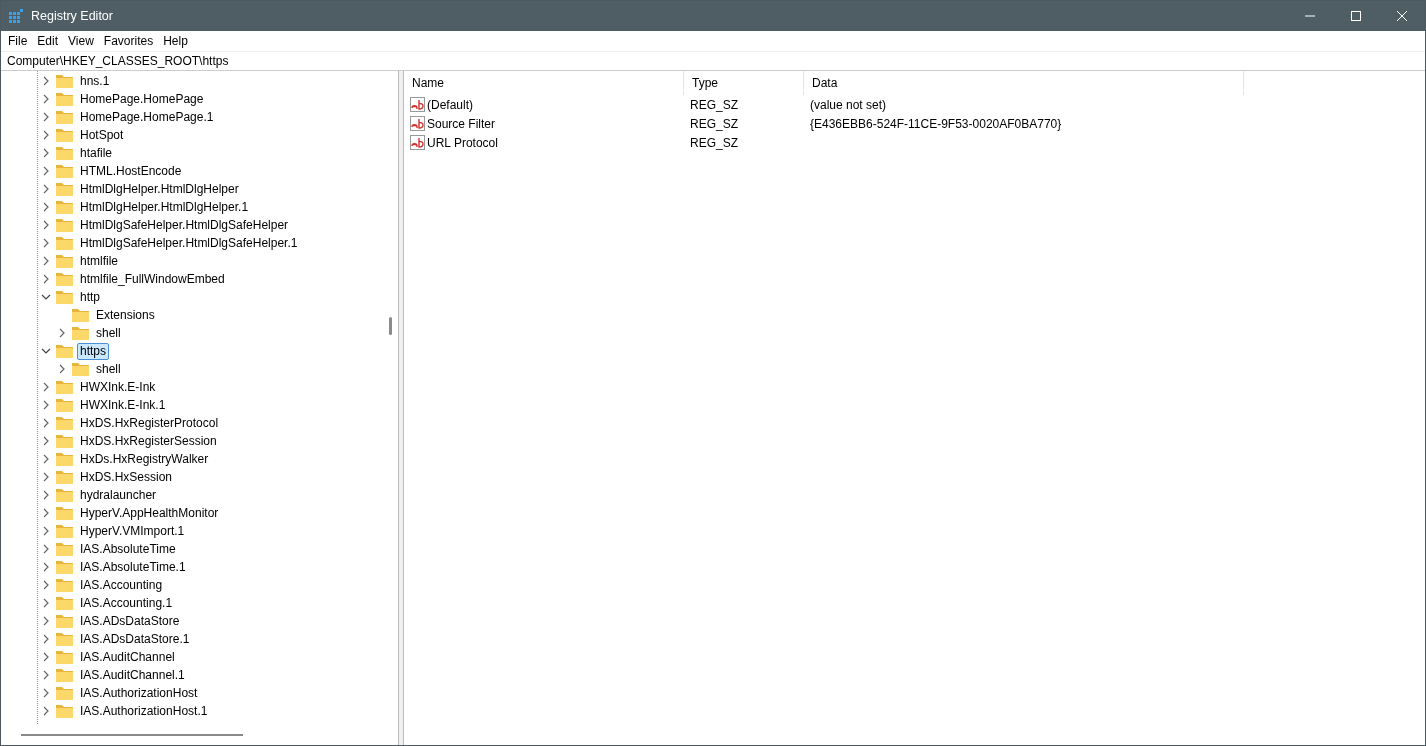  Describe the element at coordinates (18, 41) in the screenshot. I see `menu-item: File` at that location.